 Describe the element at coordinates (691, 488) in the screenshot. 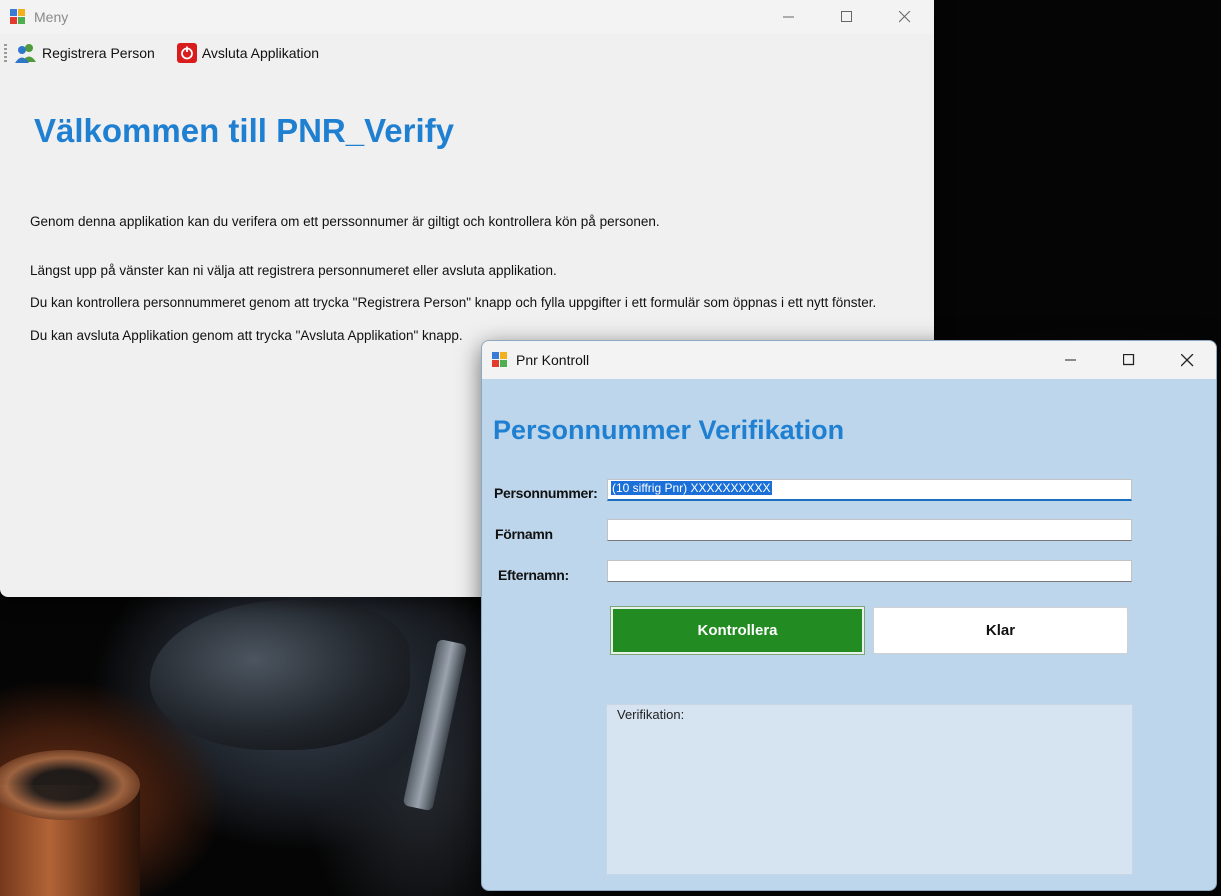

I see `personnummer-input-value: (10 siffrig Pnr) XXXXXXXXXX` at that location.